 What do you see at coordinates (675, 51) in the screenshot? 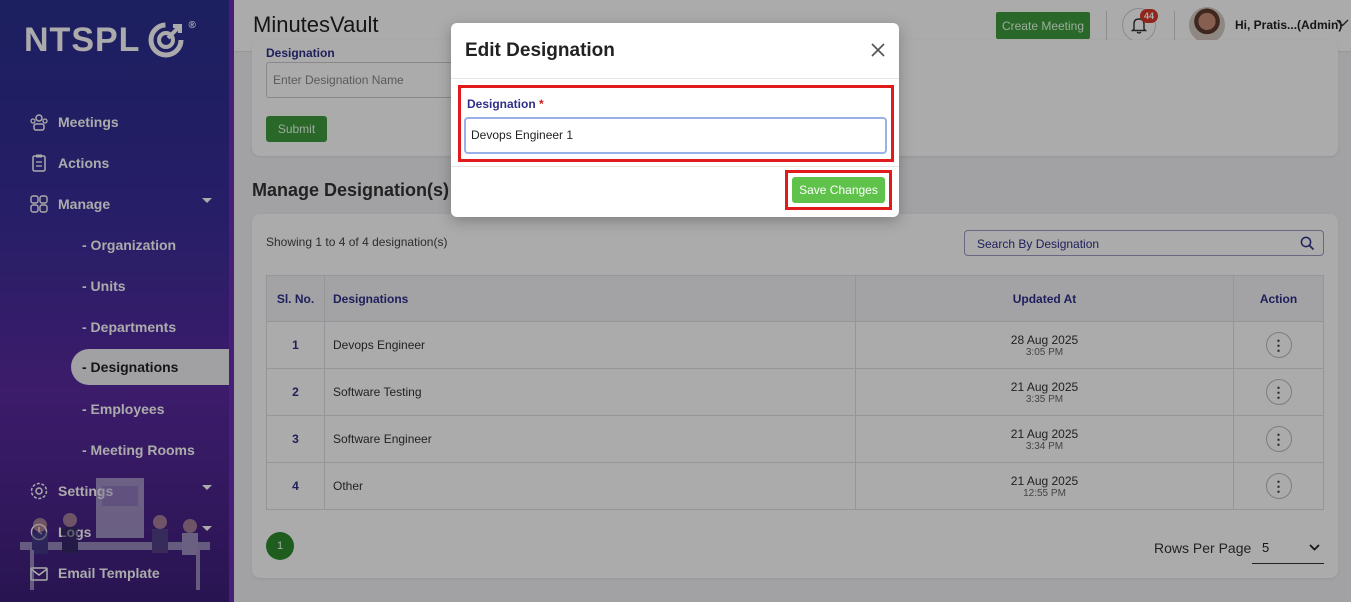
I see `modal-header: Edit Designation` at bounding box center [675, 51].